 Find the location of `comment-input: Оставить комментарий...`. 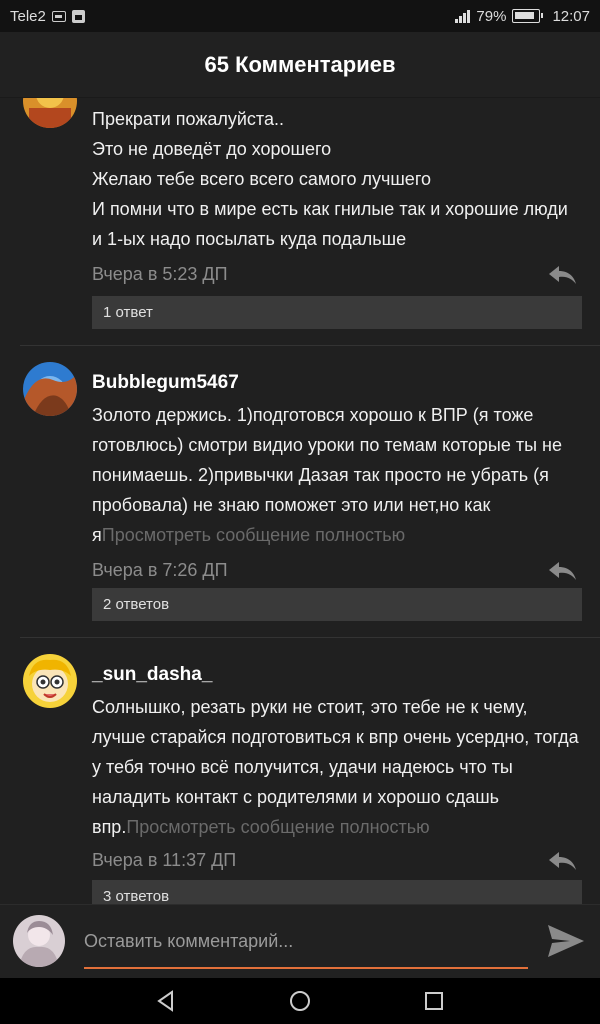

comment-input: Оставить комментарий... is located at coordinates (306, 948).